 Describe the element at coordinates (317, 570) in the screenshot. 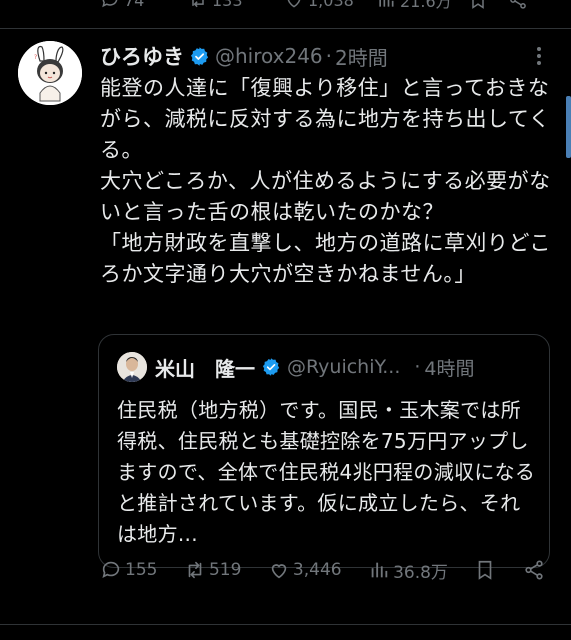

I see `like-count: 3,446` at that location.